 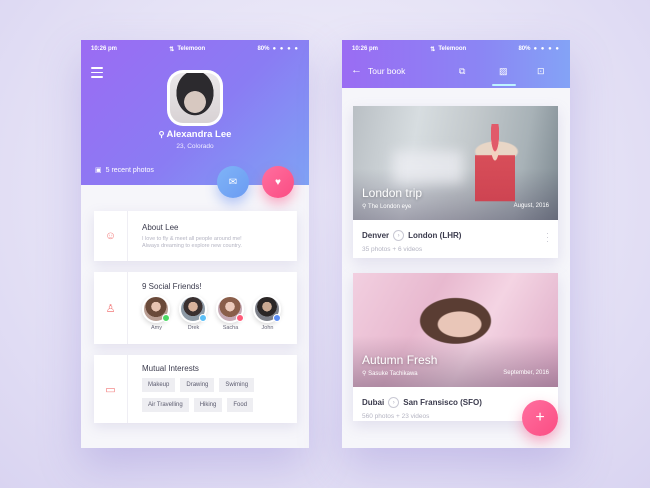 I want to click on trip-subtitle: ⚲ Sasuke Tachikawa, so click(x=390, y=374).